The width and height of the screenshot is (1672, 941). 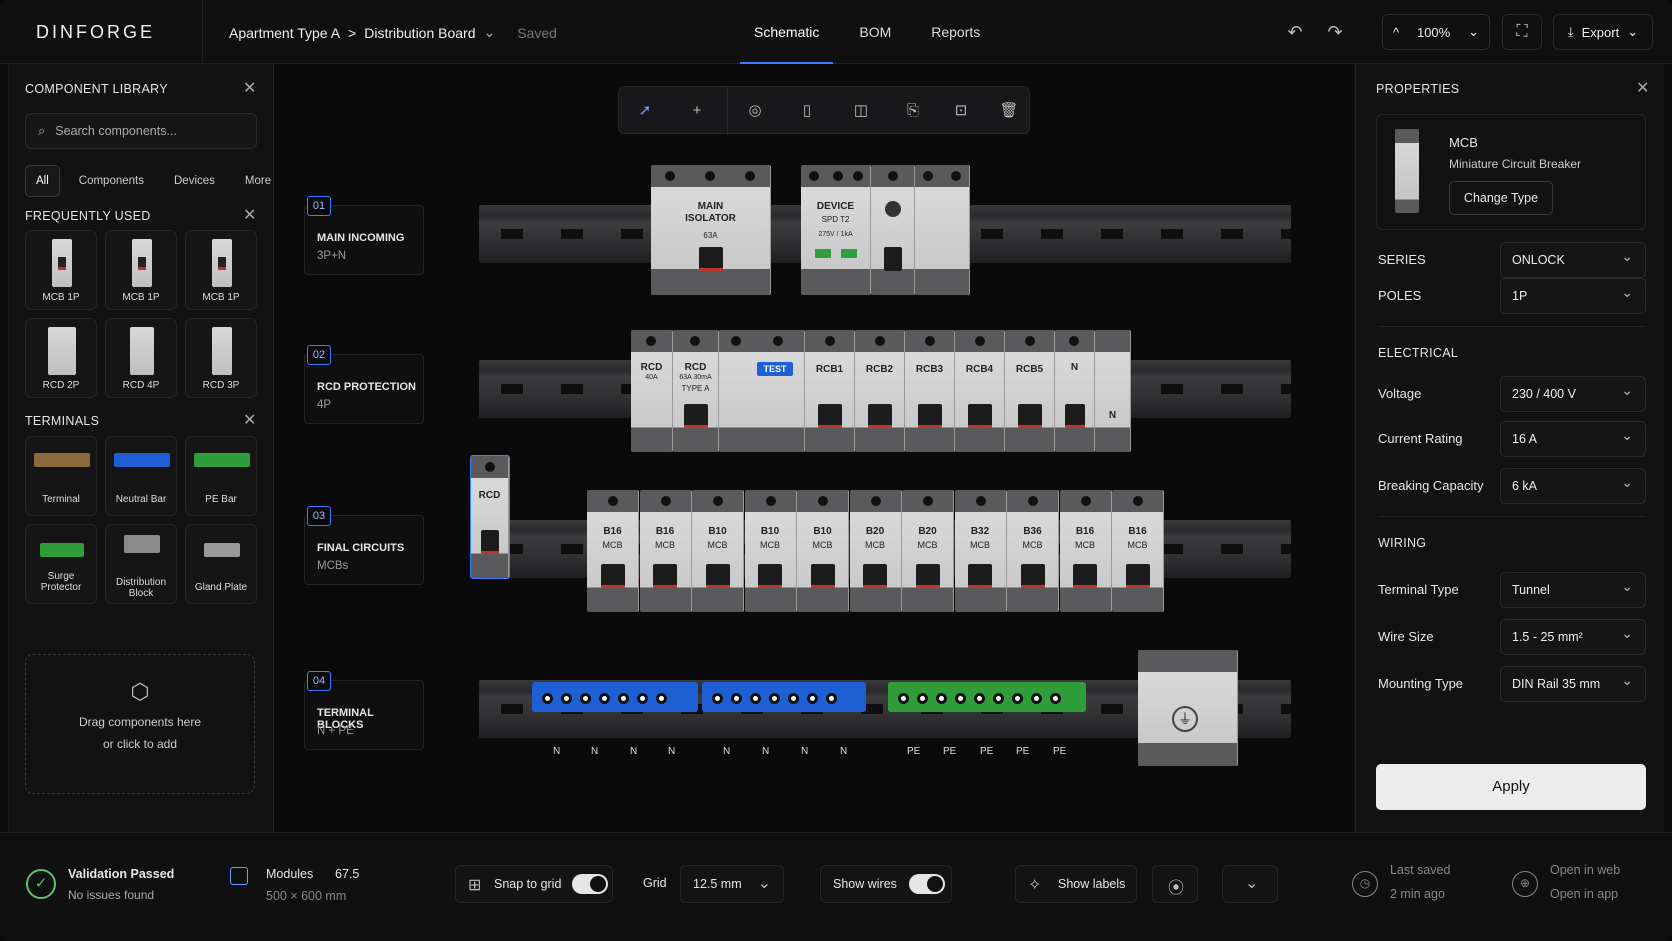 I want to click on row-card-final-circuits: 03 FINAL CIRCUITS MCBs, so click(x=364, y=545).